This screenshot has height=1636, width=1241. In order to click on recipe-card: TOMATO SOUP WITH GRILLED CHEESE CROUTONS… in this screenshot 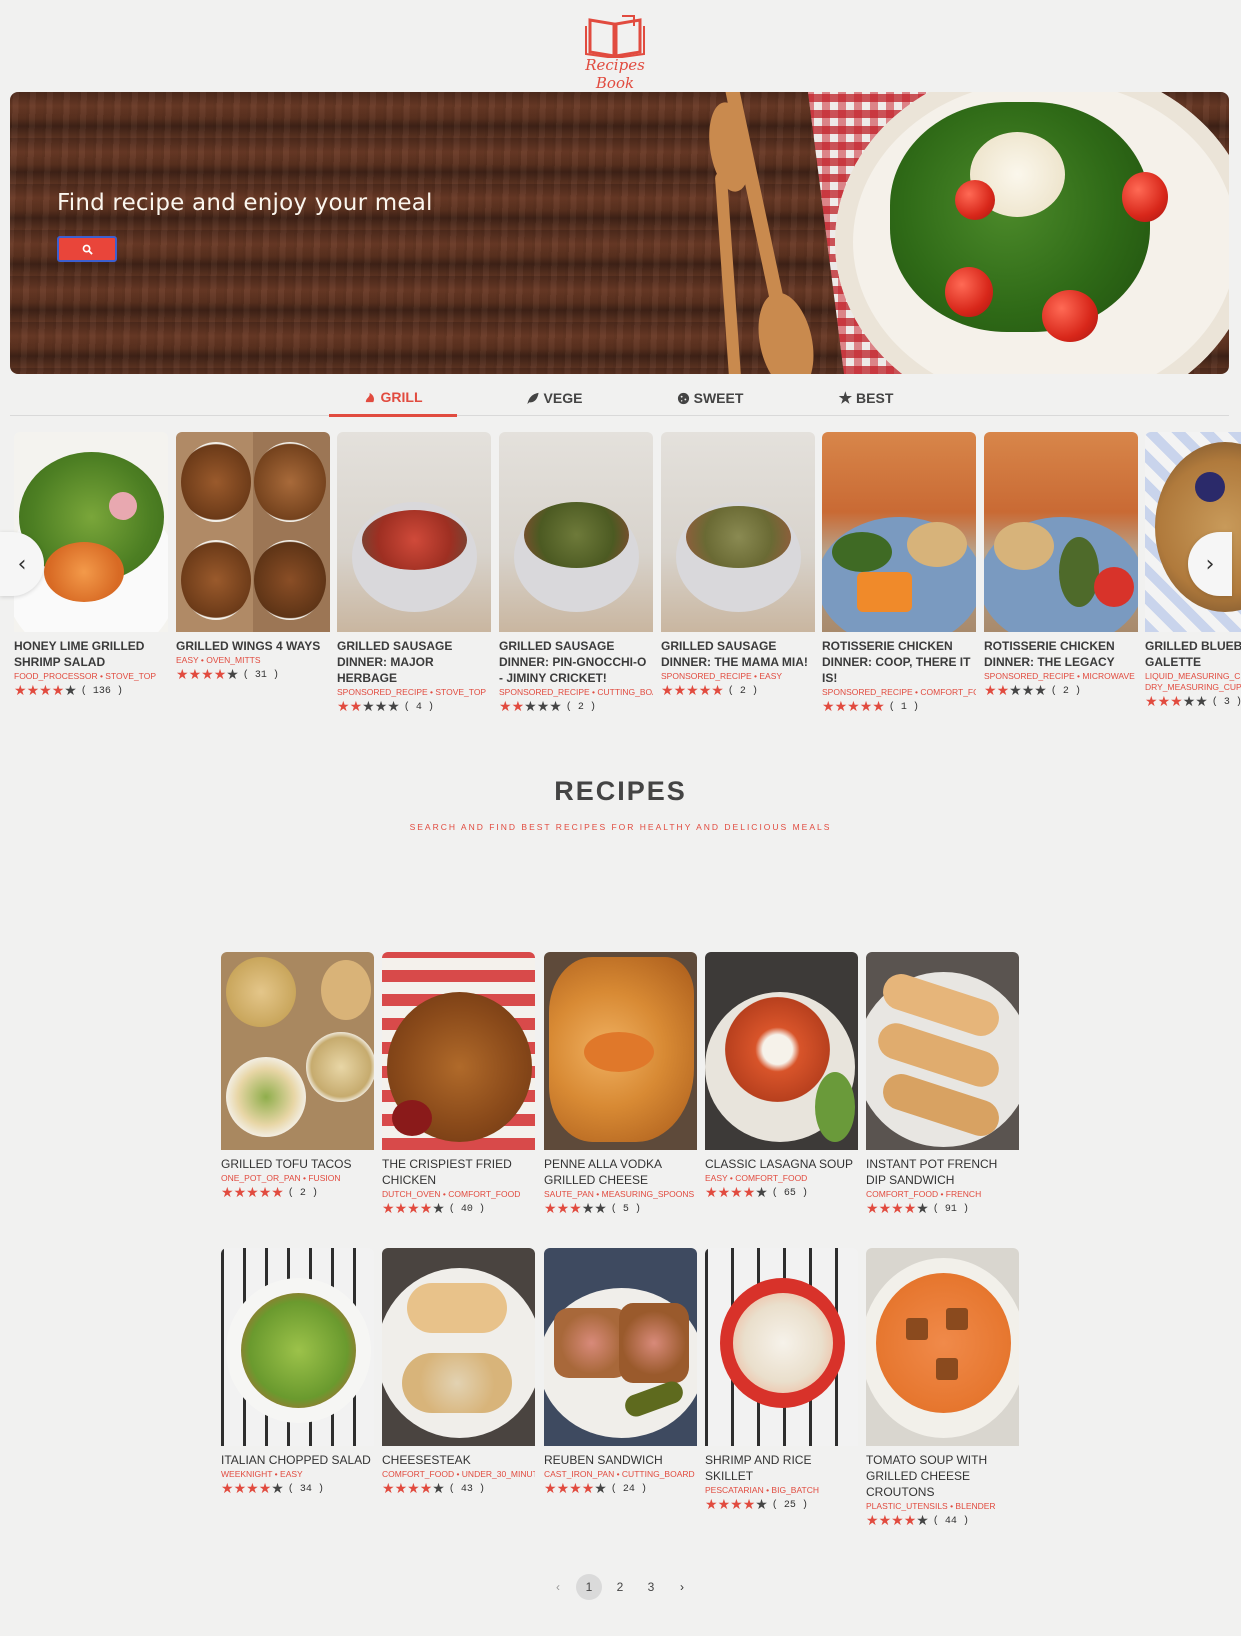, I will do `click(942, 1388)`.